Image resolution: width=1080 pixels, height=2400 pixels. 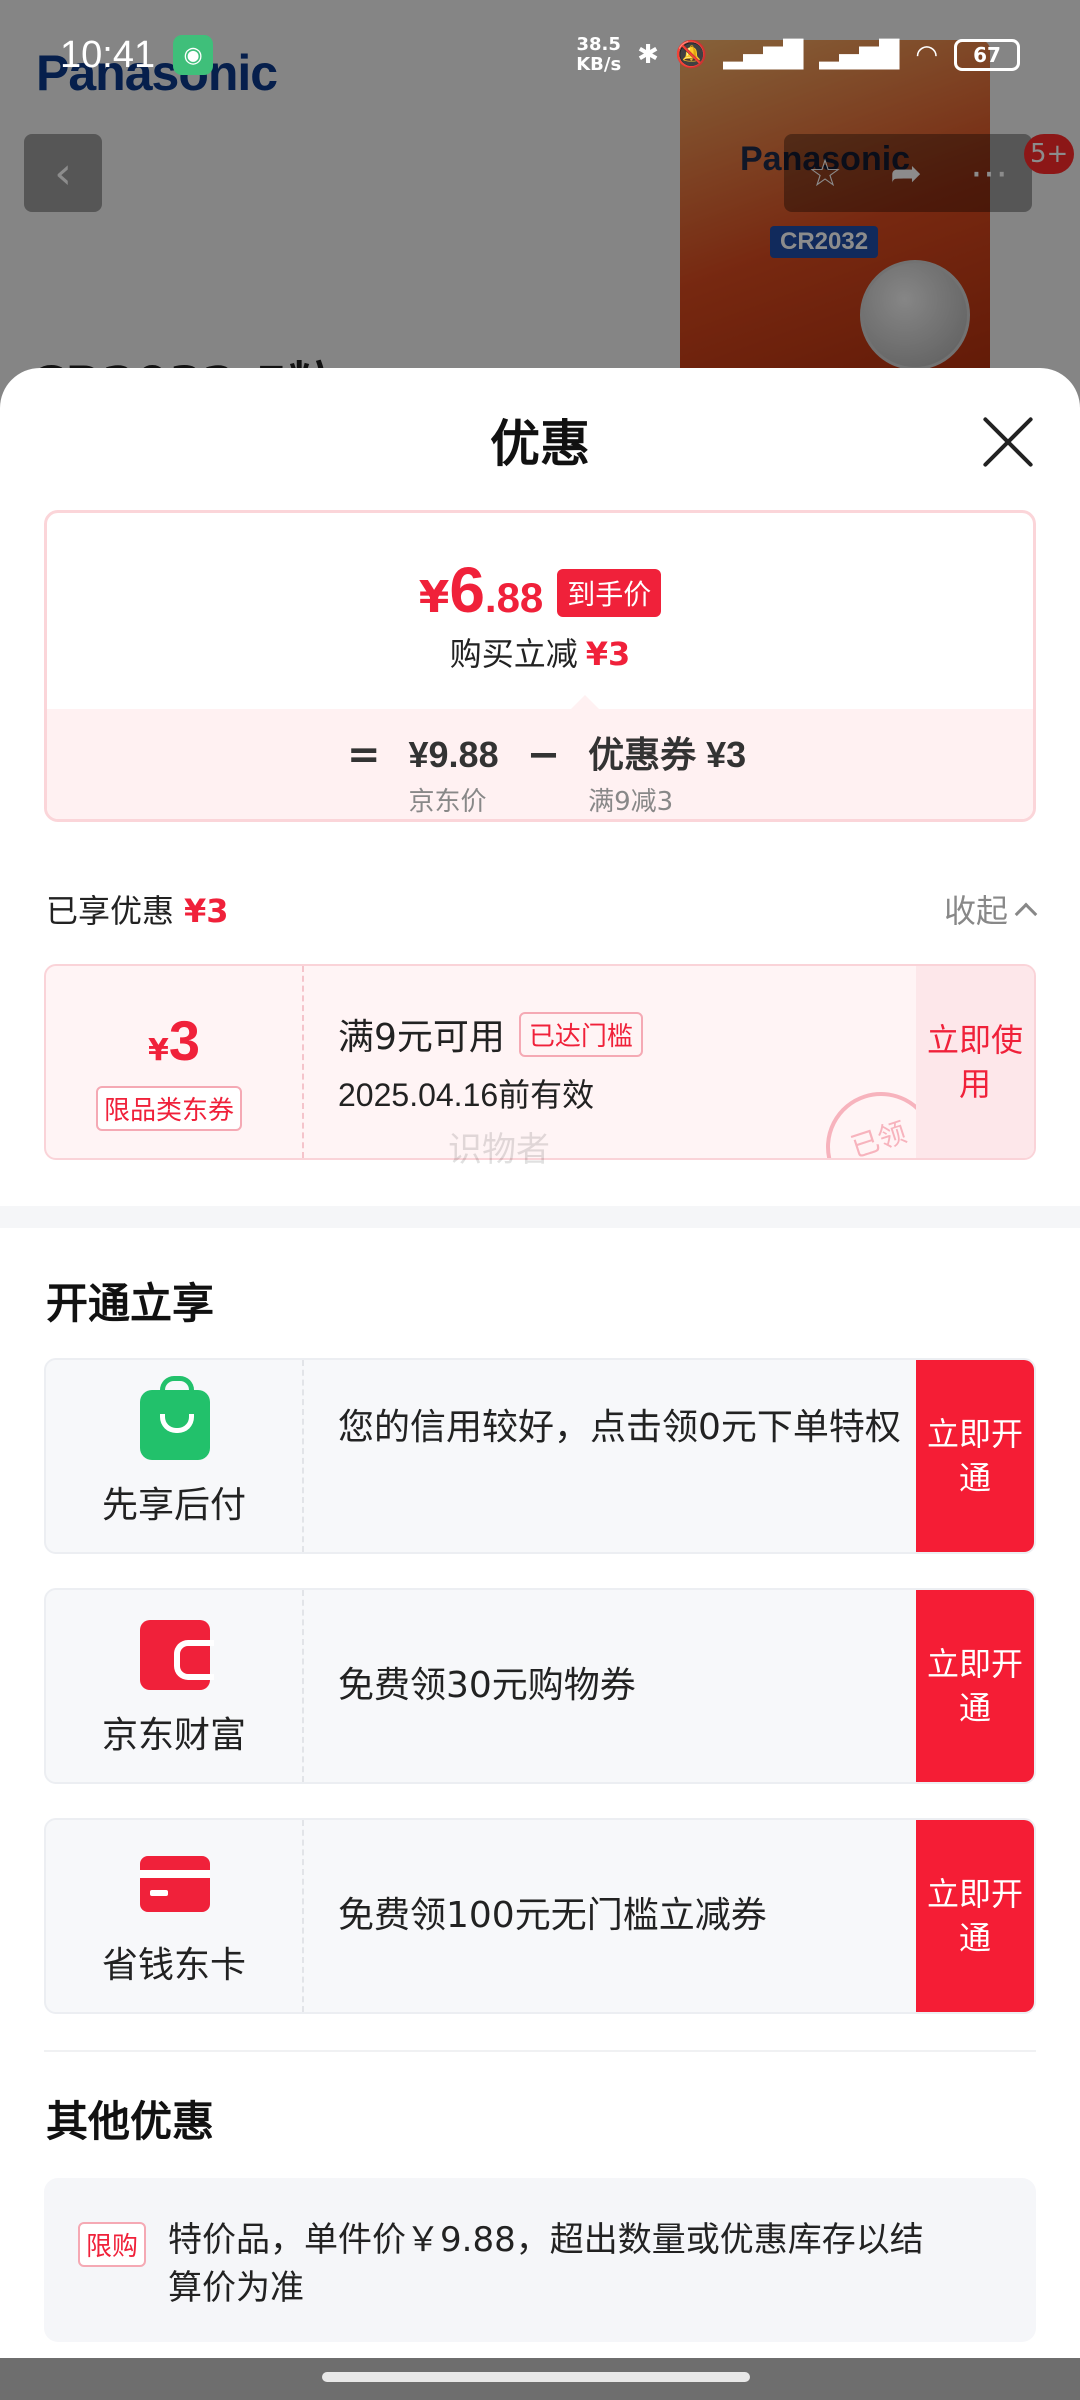 I want to click on navigation-bar, so click(x=540, y=2379).